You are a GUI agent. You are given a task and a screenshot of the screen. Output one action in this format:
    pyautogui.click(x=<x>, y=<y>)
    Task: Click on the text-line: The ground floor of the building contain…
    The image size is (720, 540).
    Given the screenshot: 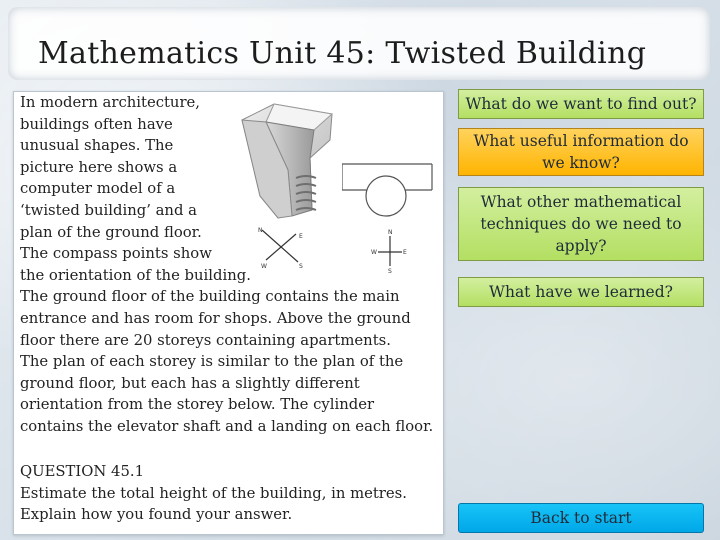 What is the action you would take?
    pyautogui.click(x=210, y=297)
    